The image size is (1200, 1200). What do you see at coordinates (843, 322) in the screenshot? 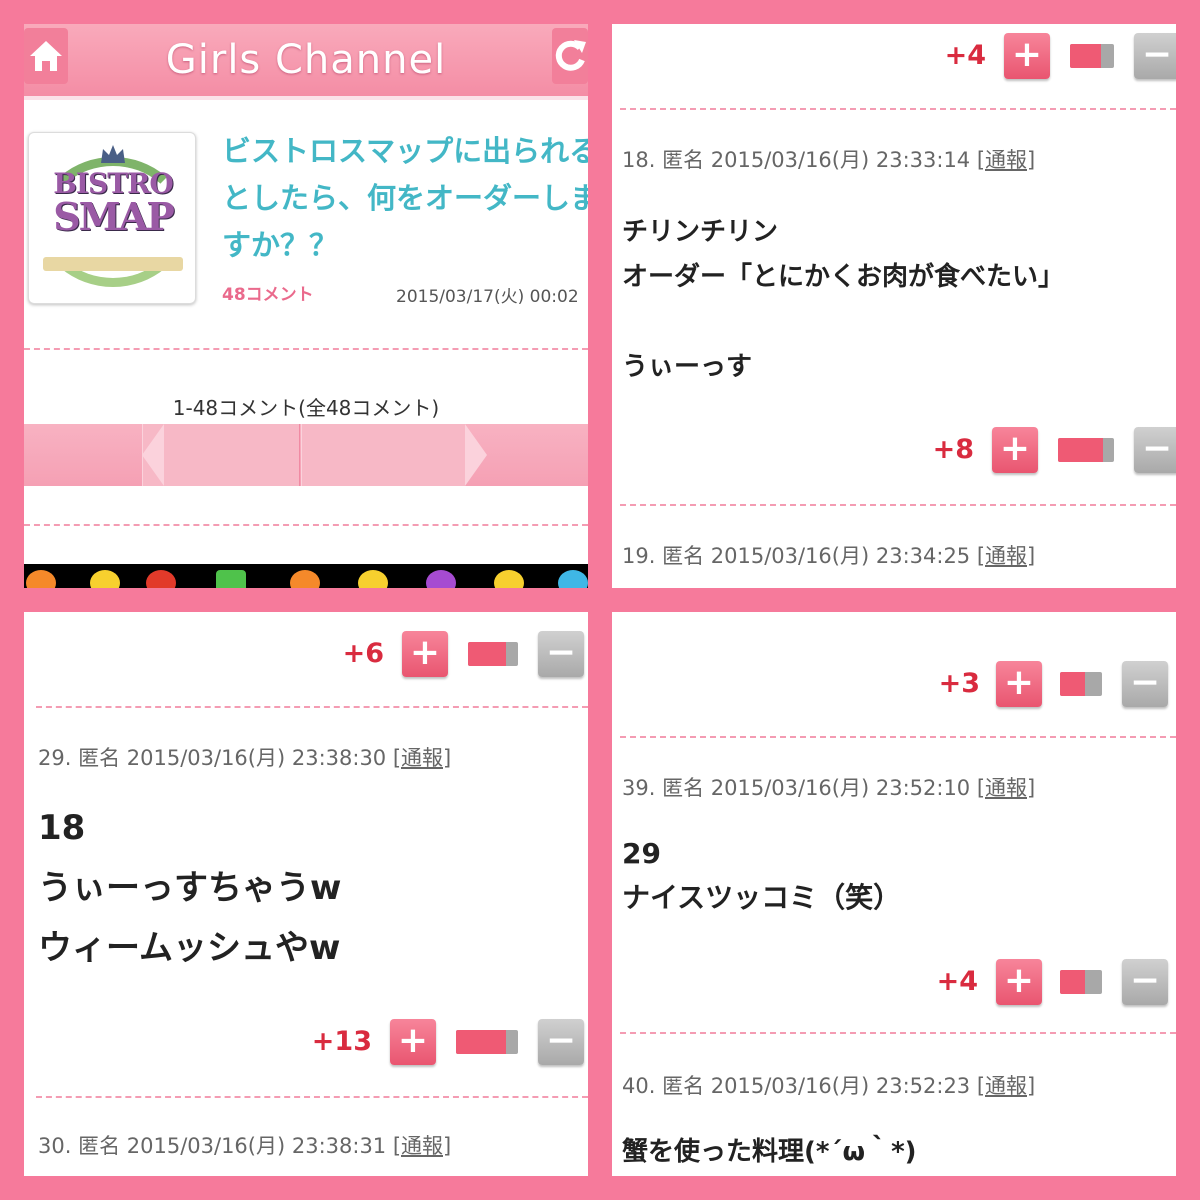
I see `comment-line-blank` at bounding box center [843, 322].